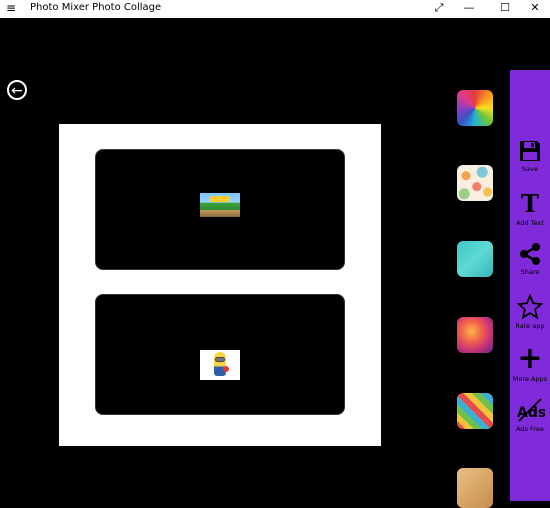  I want to click on heart-shape, so click(226, 369).